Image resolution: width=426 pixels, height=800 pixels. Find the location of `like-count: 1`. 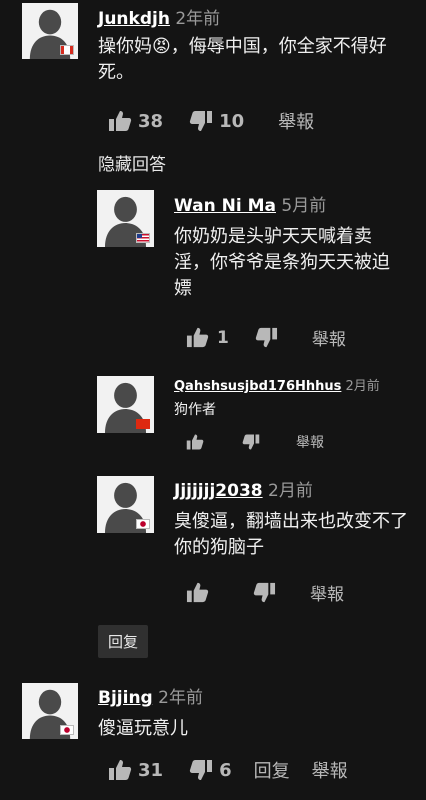

like-count: 1 is located at coordinates (223, 337).